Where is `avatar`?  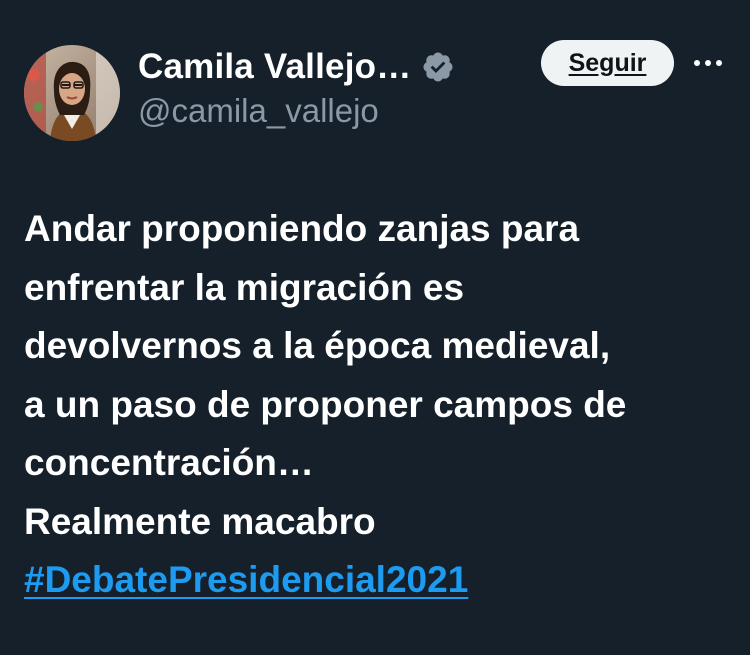 avatar is located at coordinates (72, 93).